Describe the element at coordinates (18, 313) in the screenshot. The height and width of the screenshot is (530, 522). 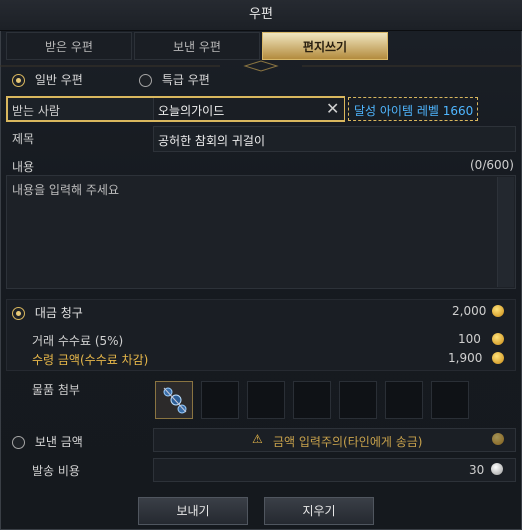
I see `billing-radio-icon` at that location.